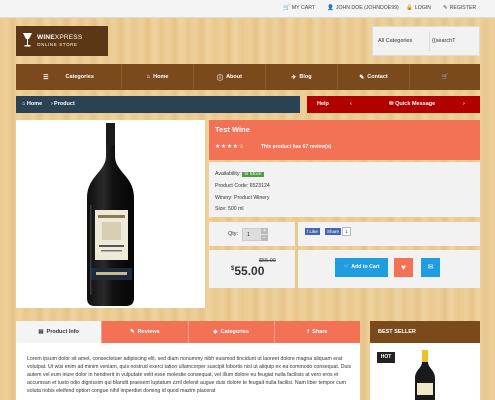  I want to click on quick-message: ✉ Quick Message, so click(412, 104).